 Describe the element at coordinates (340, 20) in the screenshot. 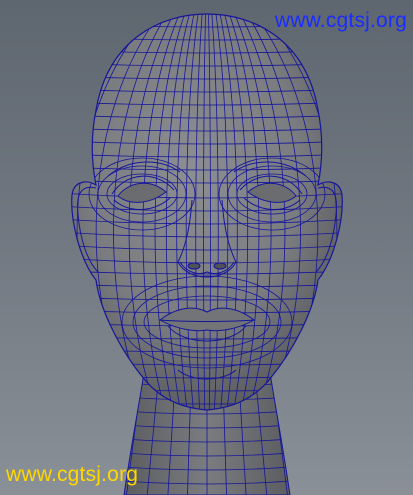

I see `watermark-top: www.cgtsj.org` at that location.